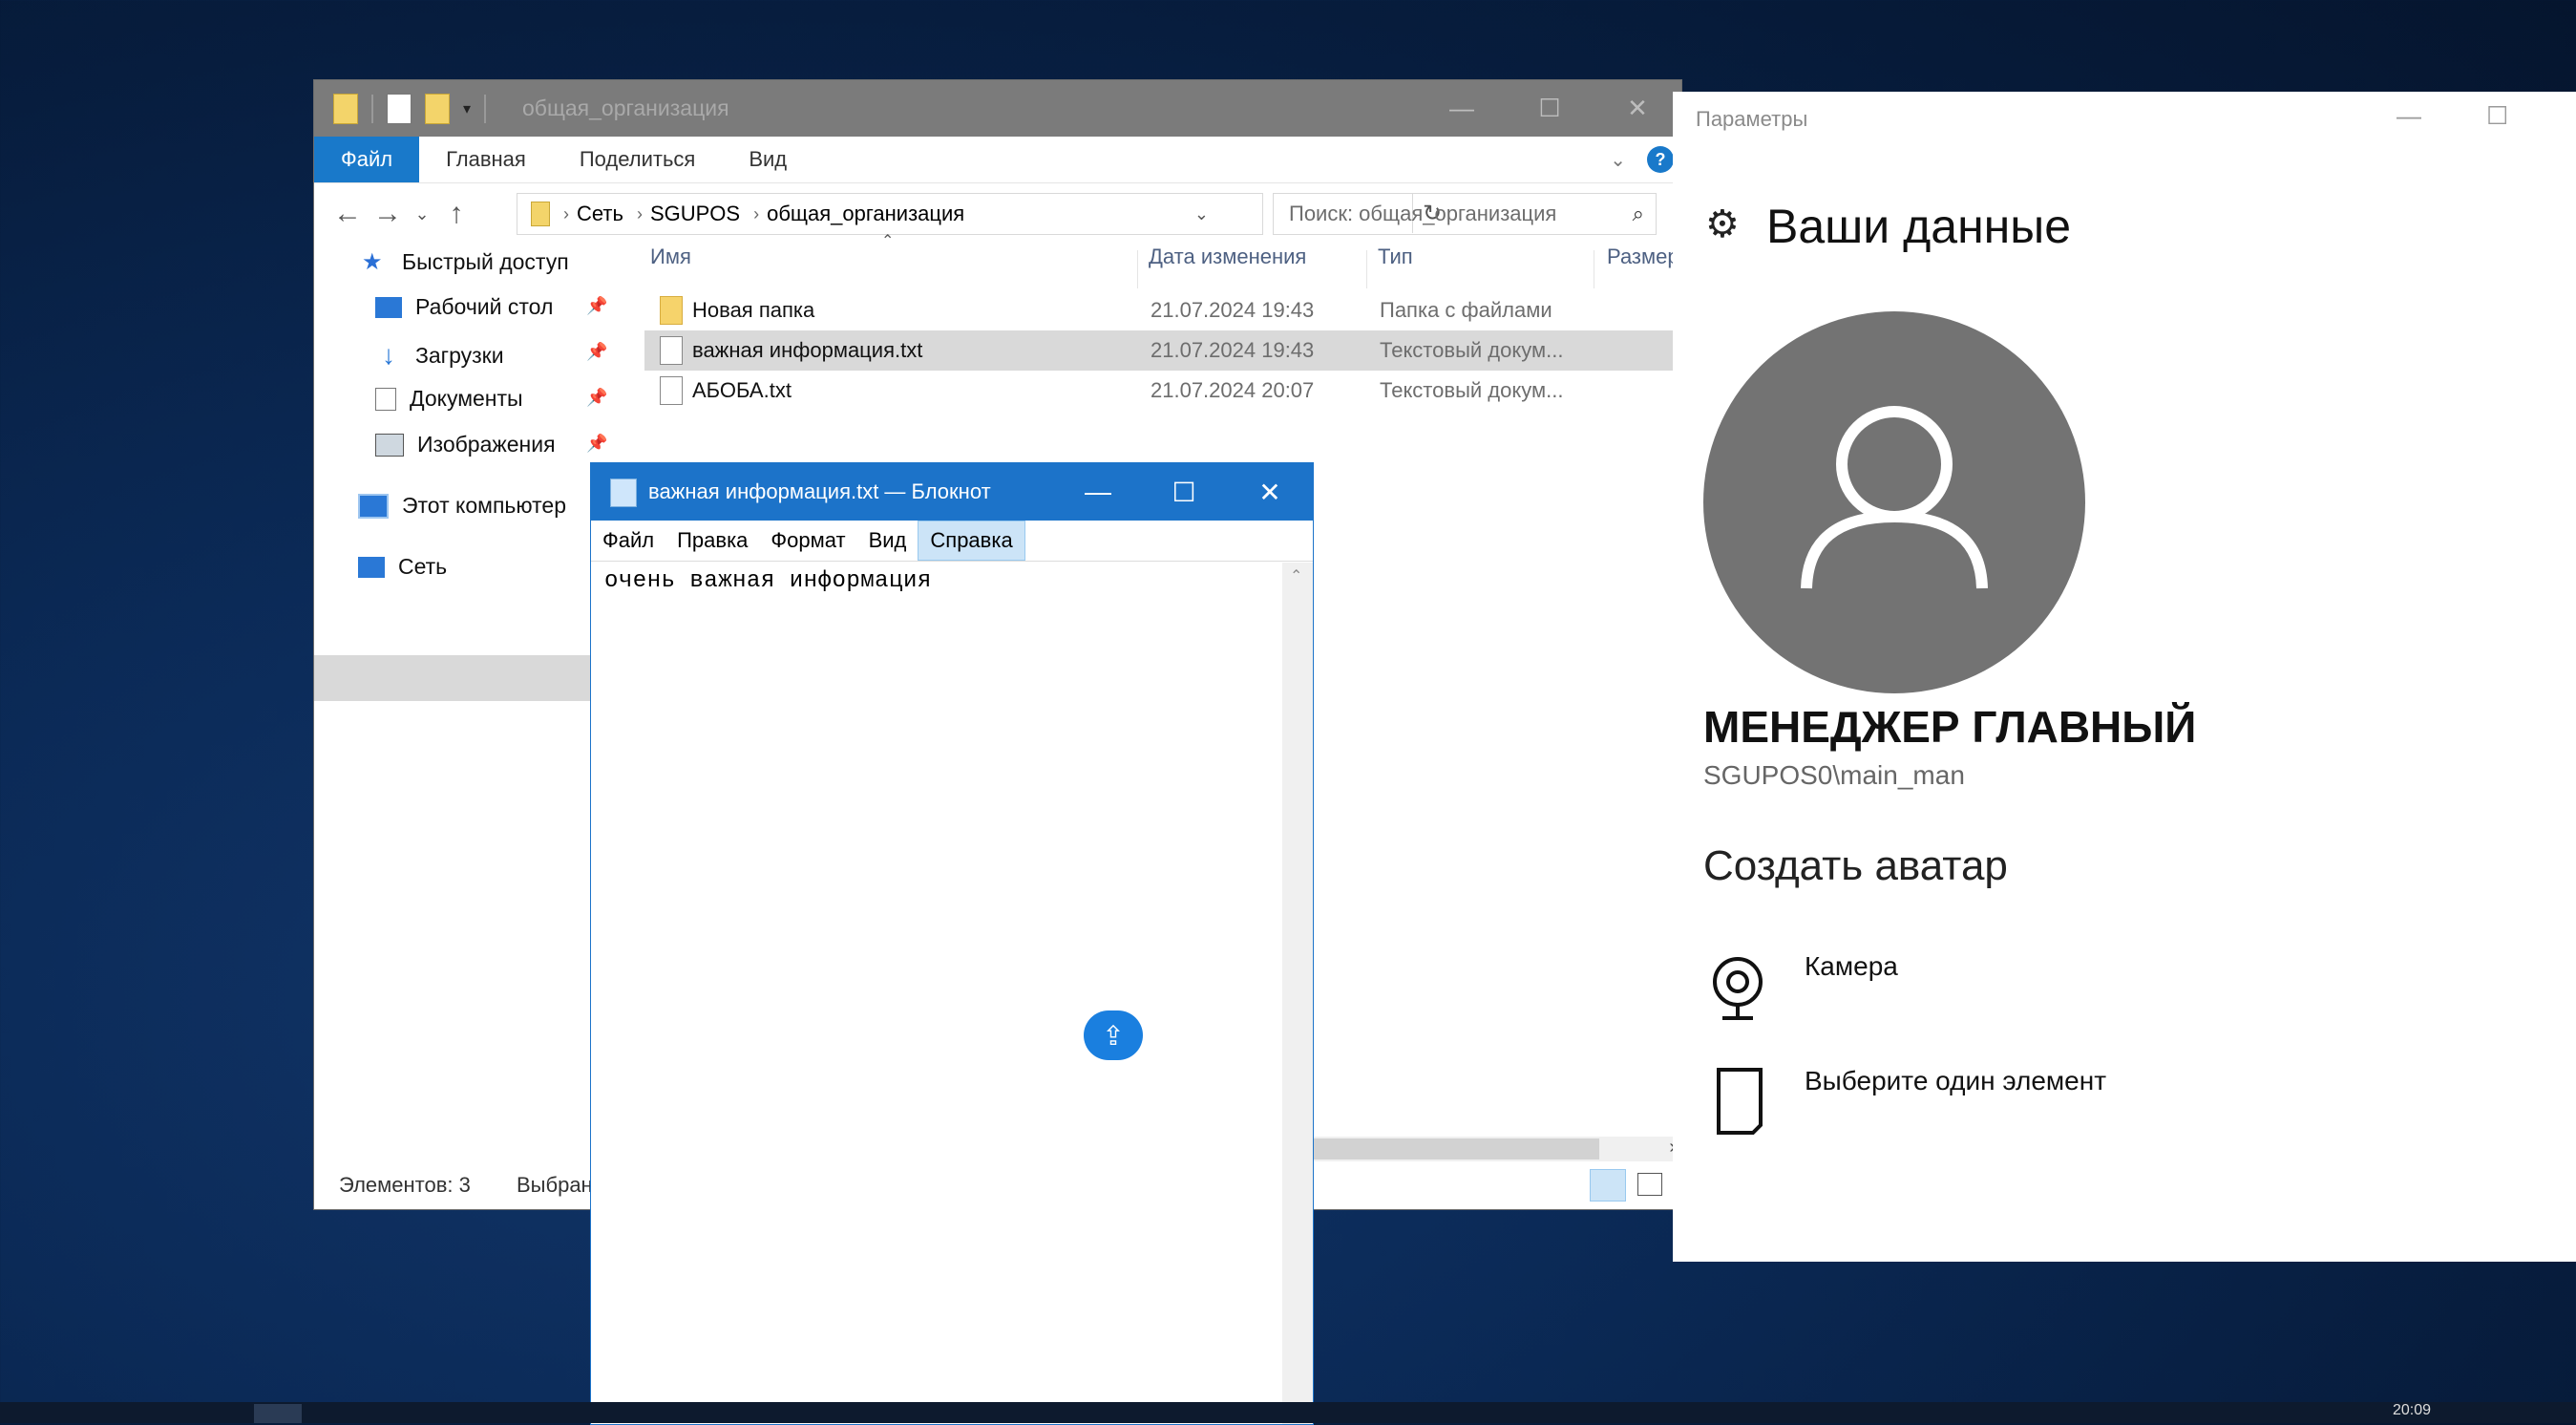  Describe the element at coordinates (600, 214) in the screenshot. I see `breadcrumb-network: Сеть` at that location.